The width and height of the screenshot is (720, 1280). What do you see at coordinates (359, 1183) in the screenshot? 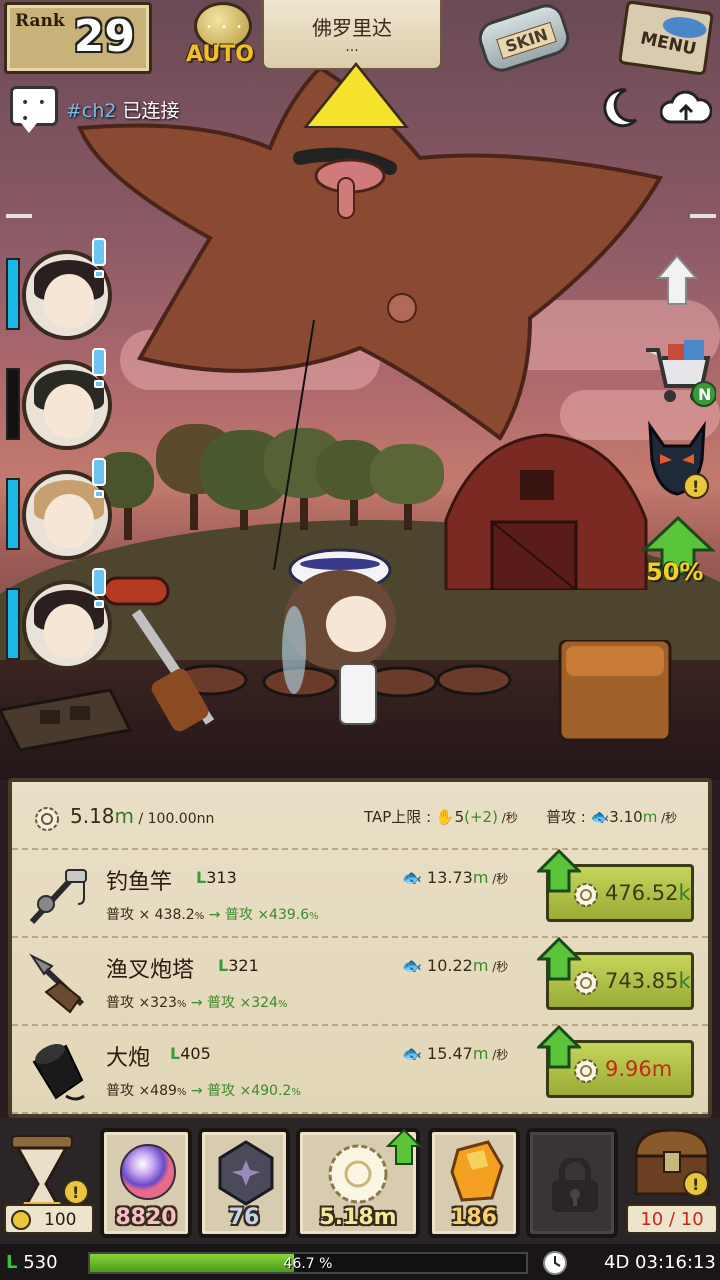
I see `coin-slot: 5.18m` at bounding box center [359, 1183].